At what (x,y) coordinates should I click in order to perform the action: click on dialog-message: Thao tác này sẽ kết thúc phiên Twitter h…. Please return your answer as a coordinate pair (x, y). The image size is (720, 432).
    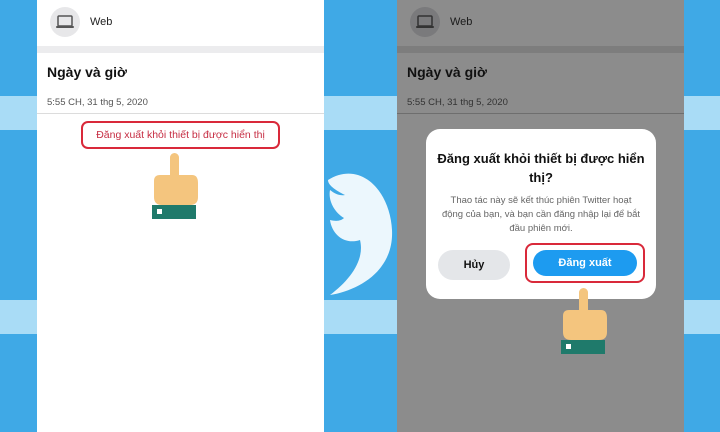
    Looking at the image, I should click on (541, 214).